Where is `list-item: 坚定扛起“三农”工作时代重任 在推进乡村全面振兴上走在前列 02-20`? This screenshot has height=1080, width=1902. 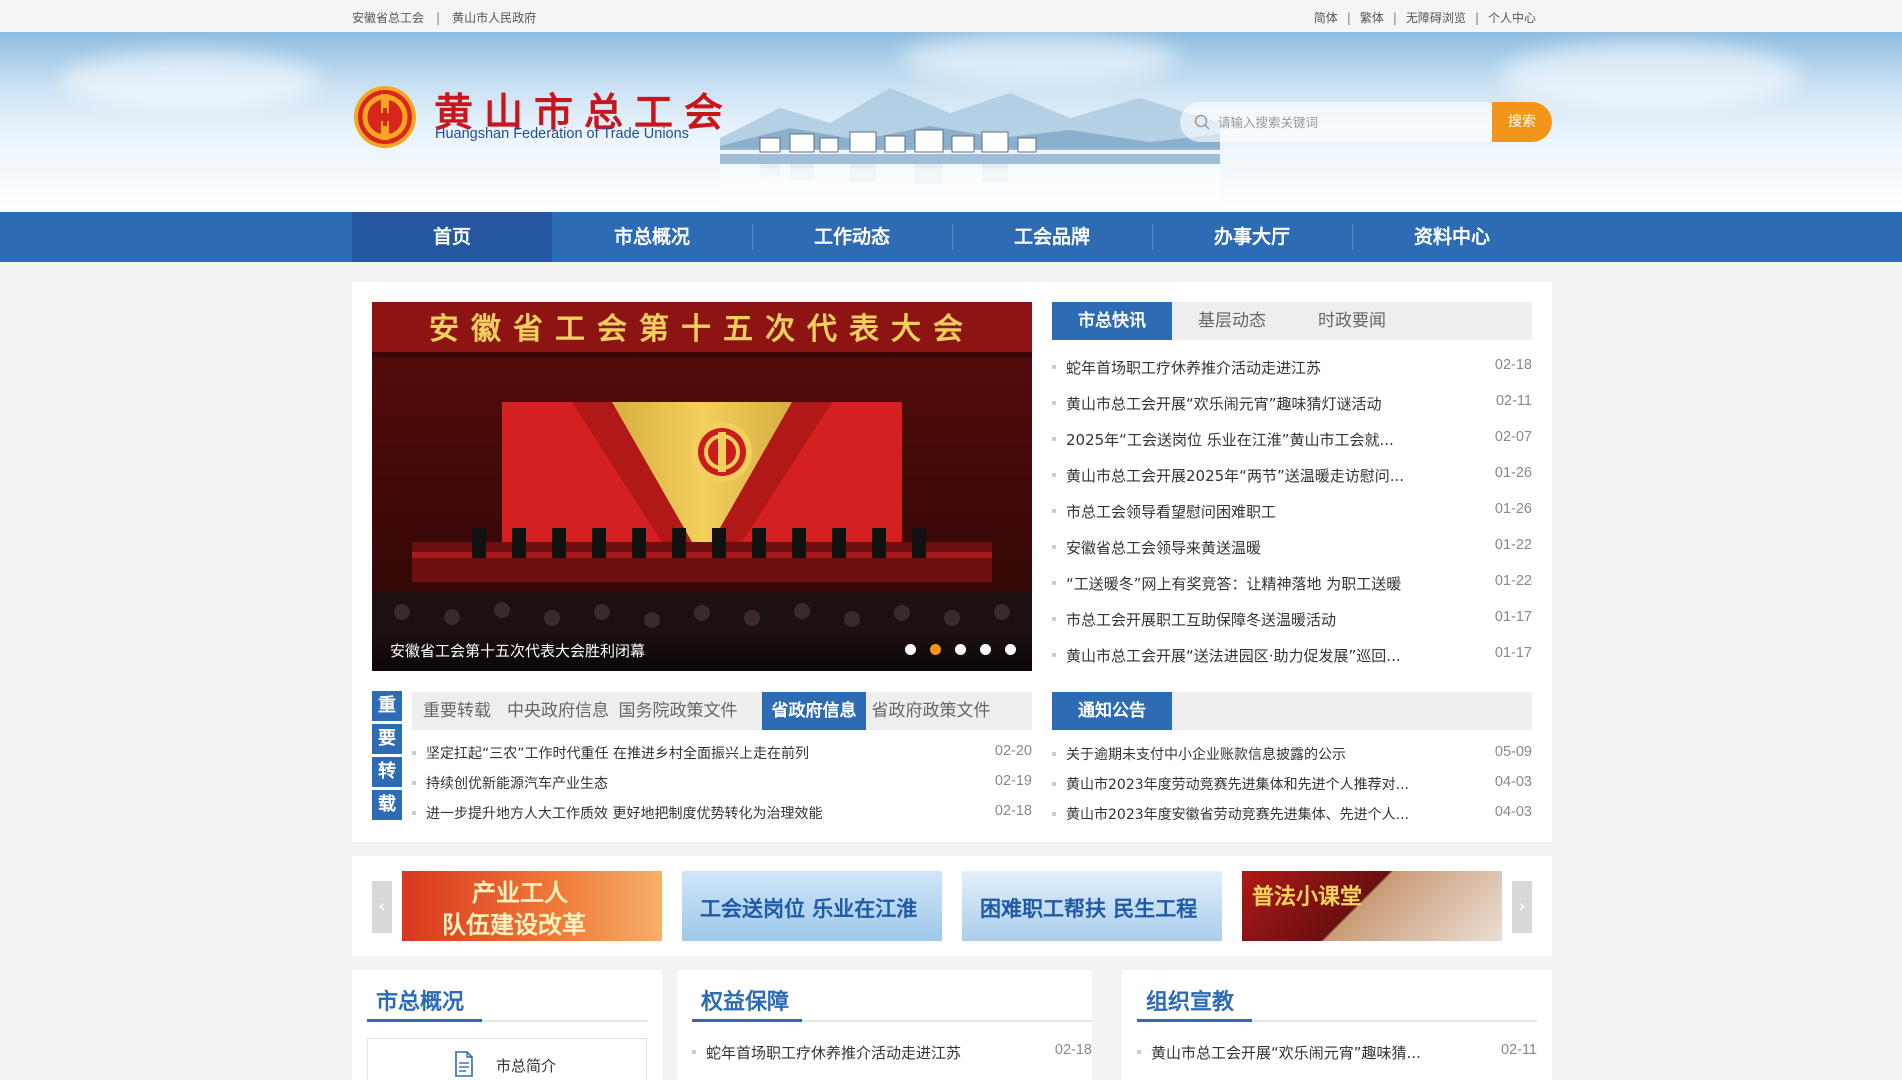
list-item: 坚定扛起“三农”工作时代重任 在推进乡村全面振兴上走在前列 02-20 is located at coordinates (722, 753).